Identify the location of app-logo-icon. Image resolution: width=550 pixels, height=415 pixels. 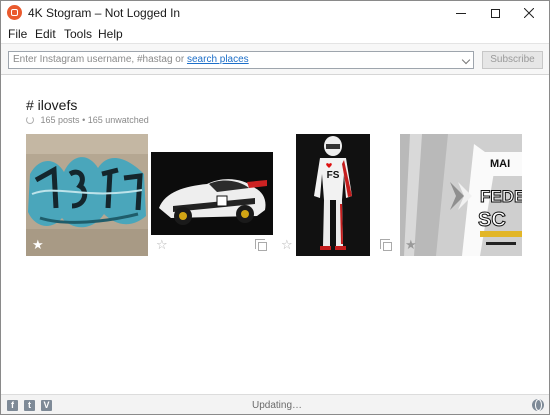
(14, 12).